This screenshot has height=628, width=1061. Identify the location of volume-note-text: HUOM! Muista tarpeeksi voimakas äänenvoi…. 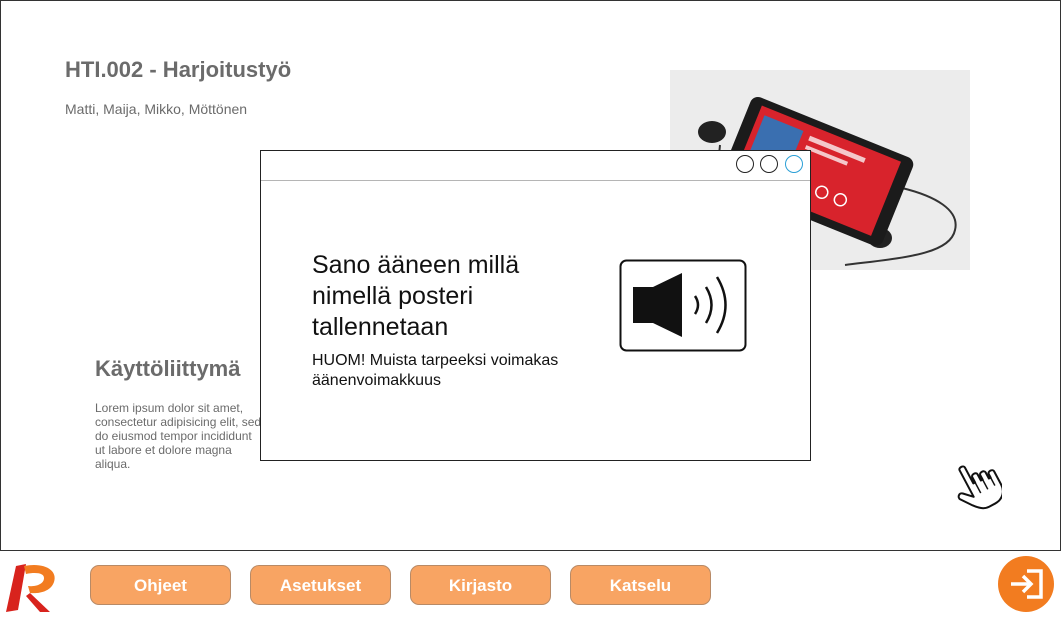
(435, 370).